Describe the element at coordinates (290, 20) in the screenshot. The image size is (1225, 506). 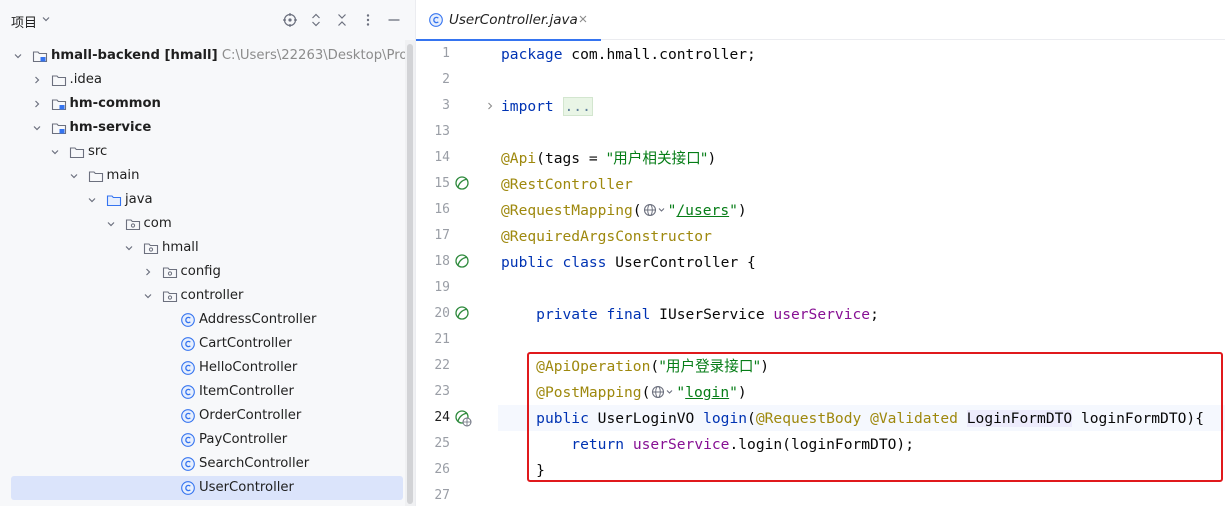
I see `locate-icon` at that location.